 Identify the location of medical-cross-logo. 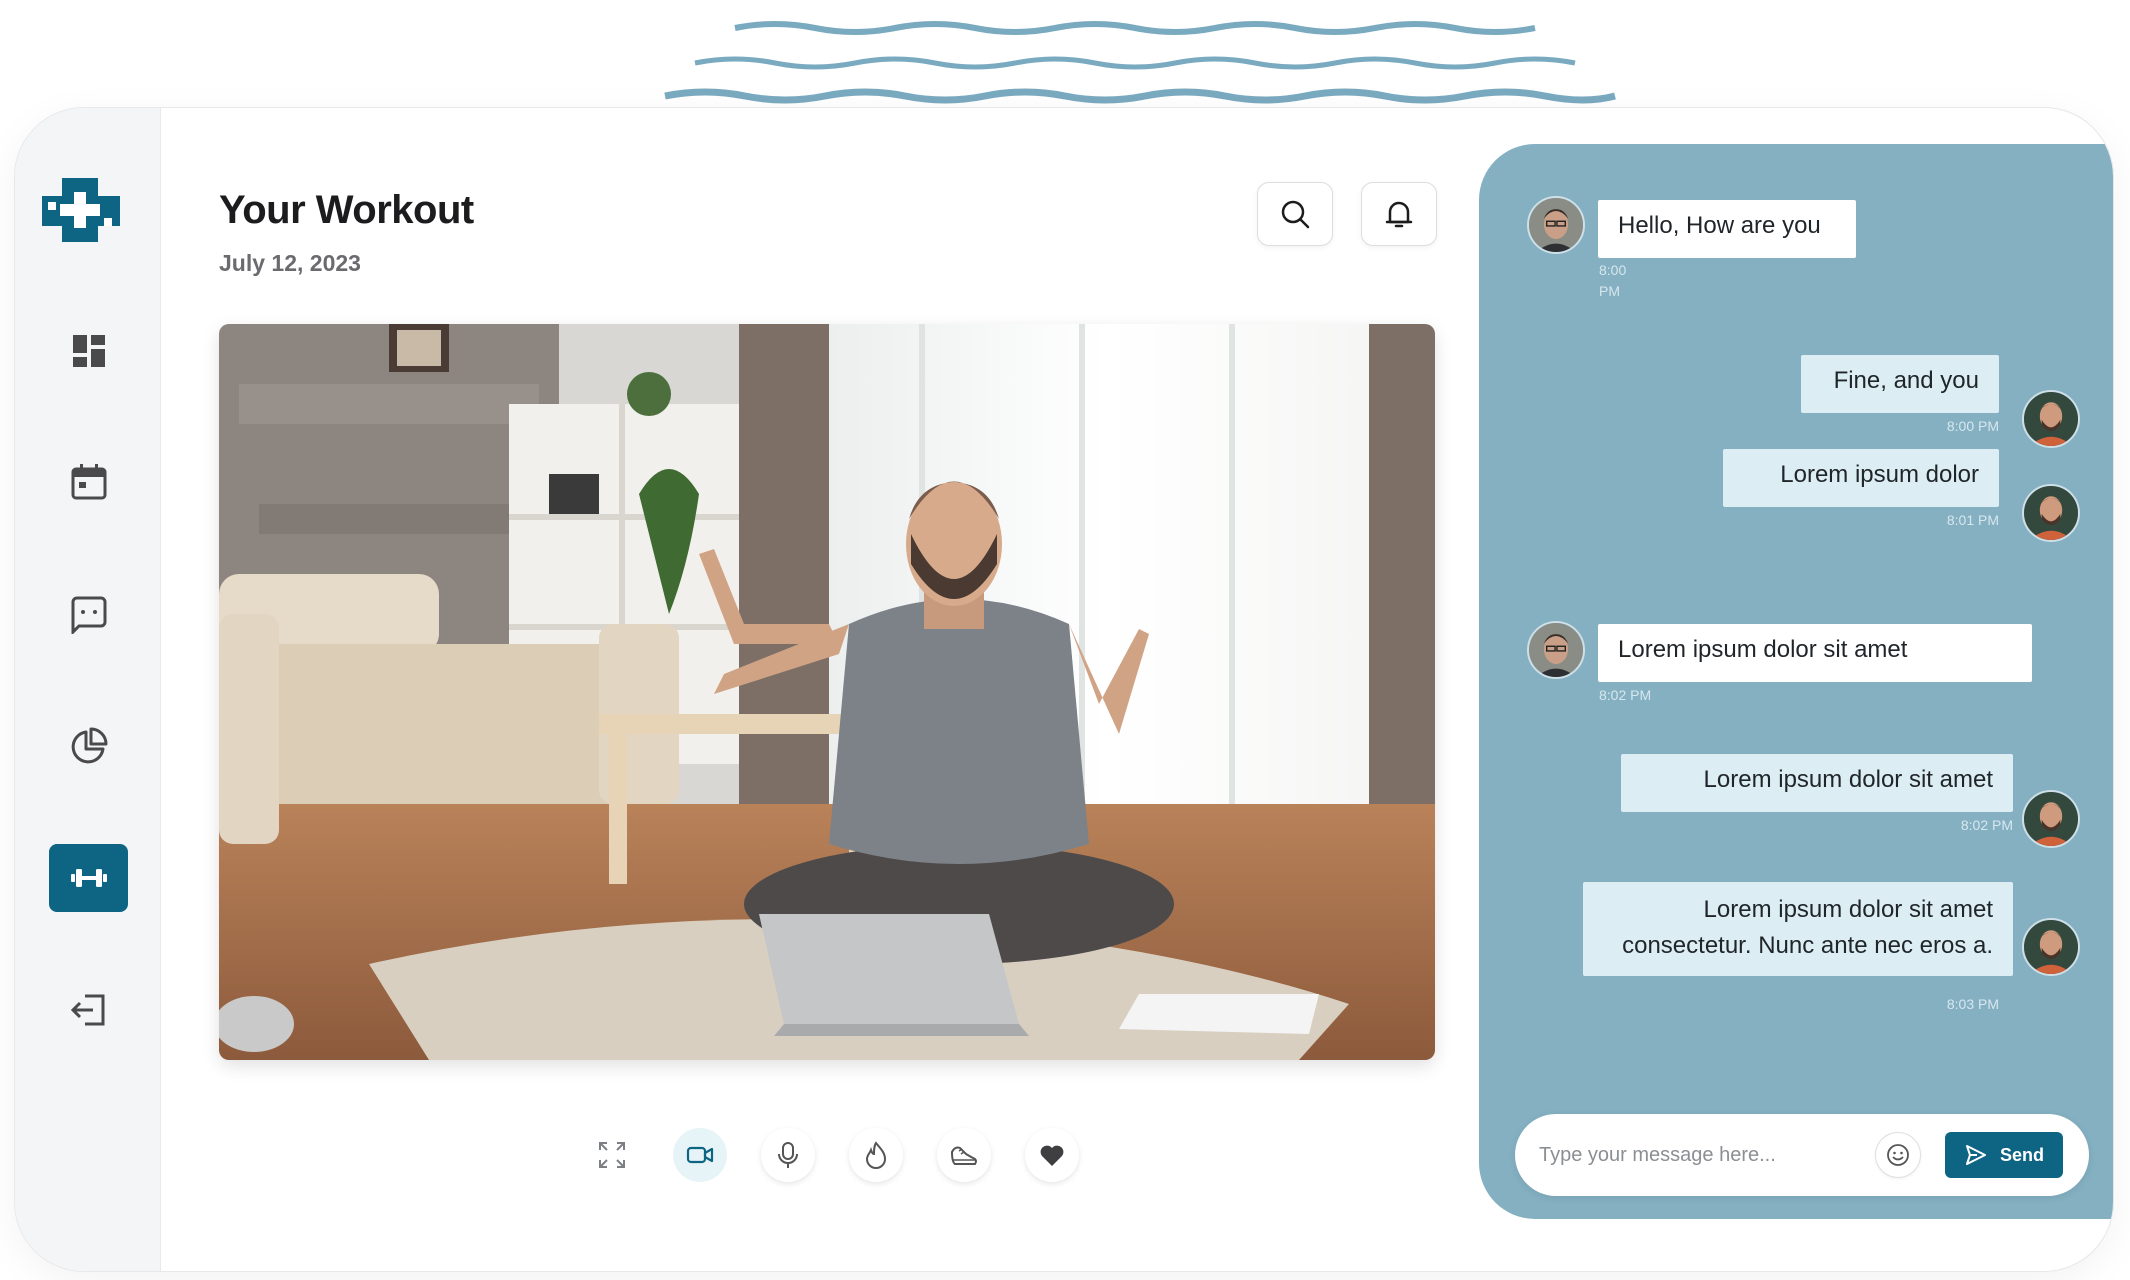
(81, 210).